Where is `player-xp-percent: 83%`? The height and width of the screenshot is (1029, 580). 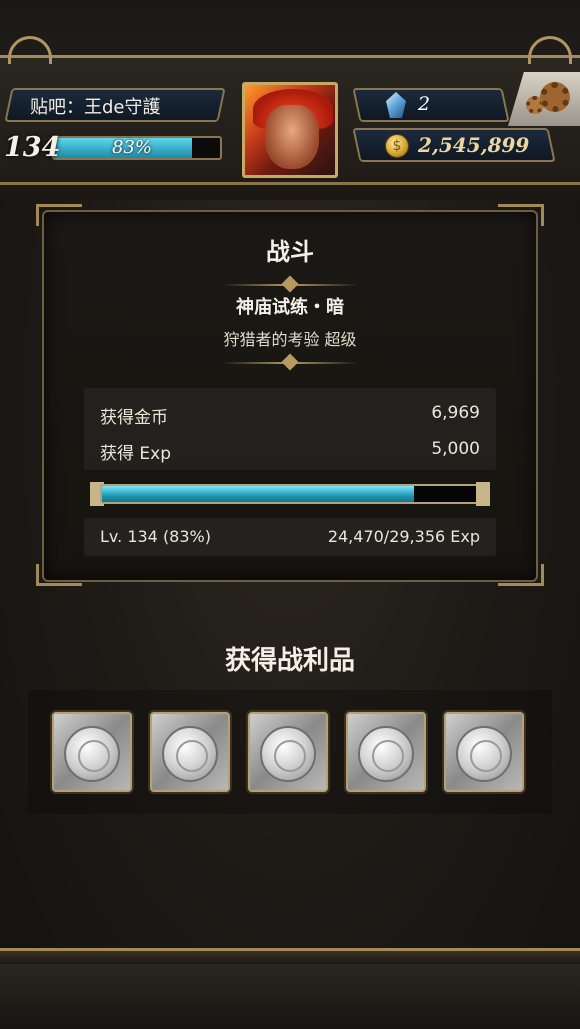
player-xp-percent: 83% is located at coordinates (131, 147).